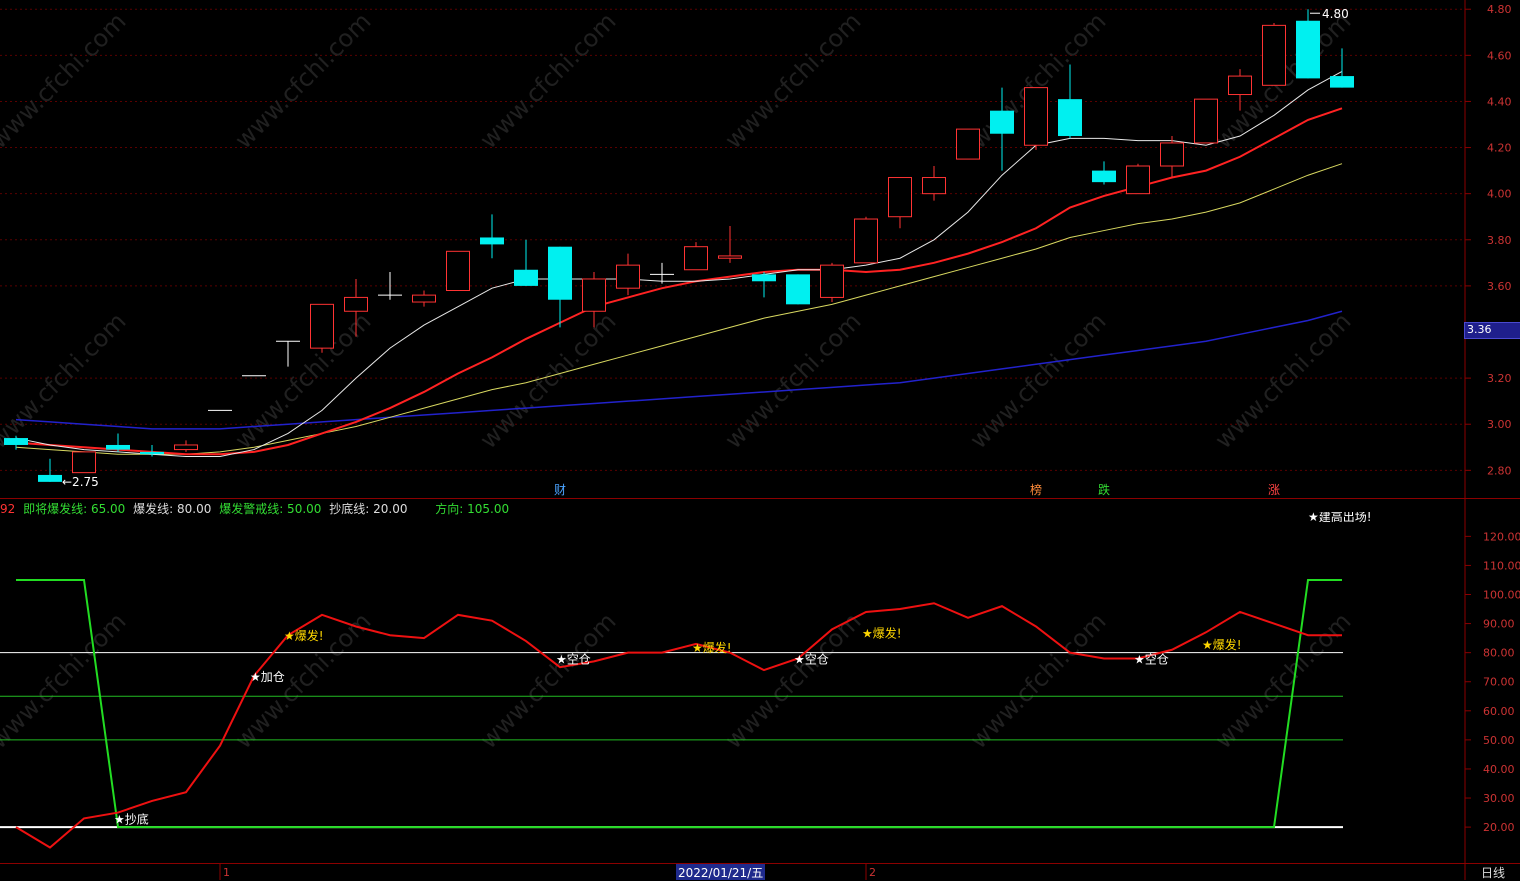 This screenshot has width=1520, height=881. I want to click on price-marker: 涨, so click(1274, 489).